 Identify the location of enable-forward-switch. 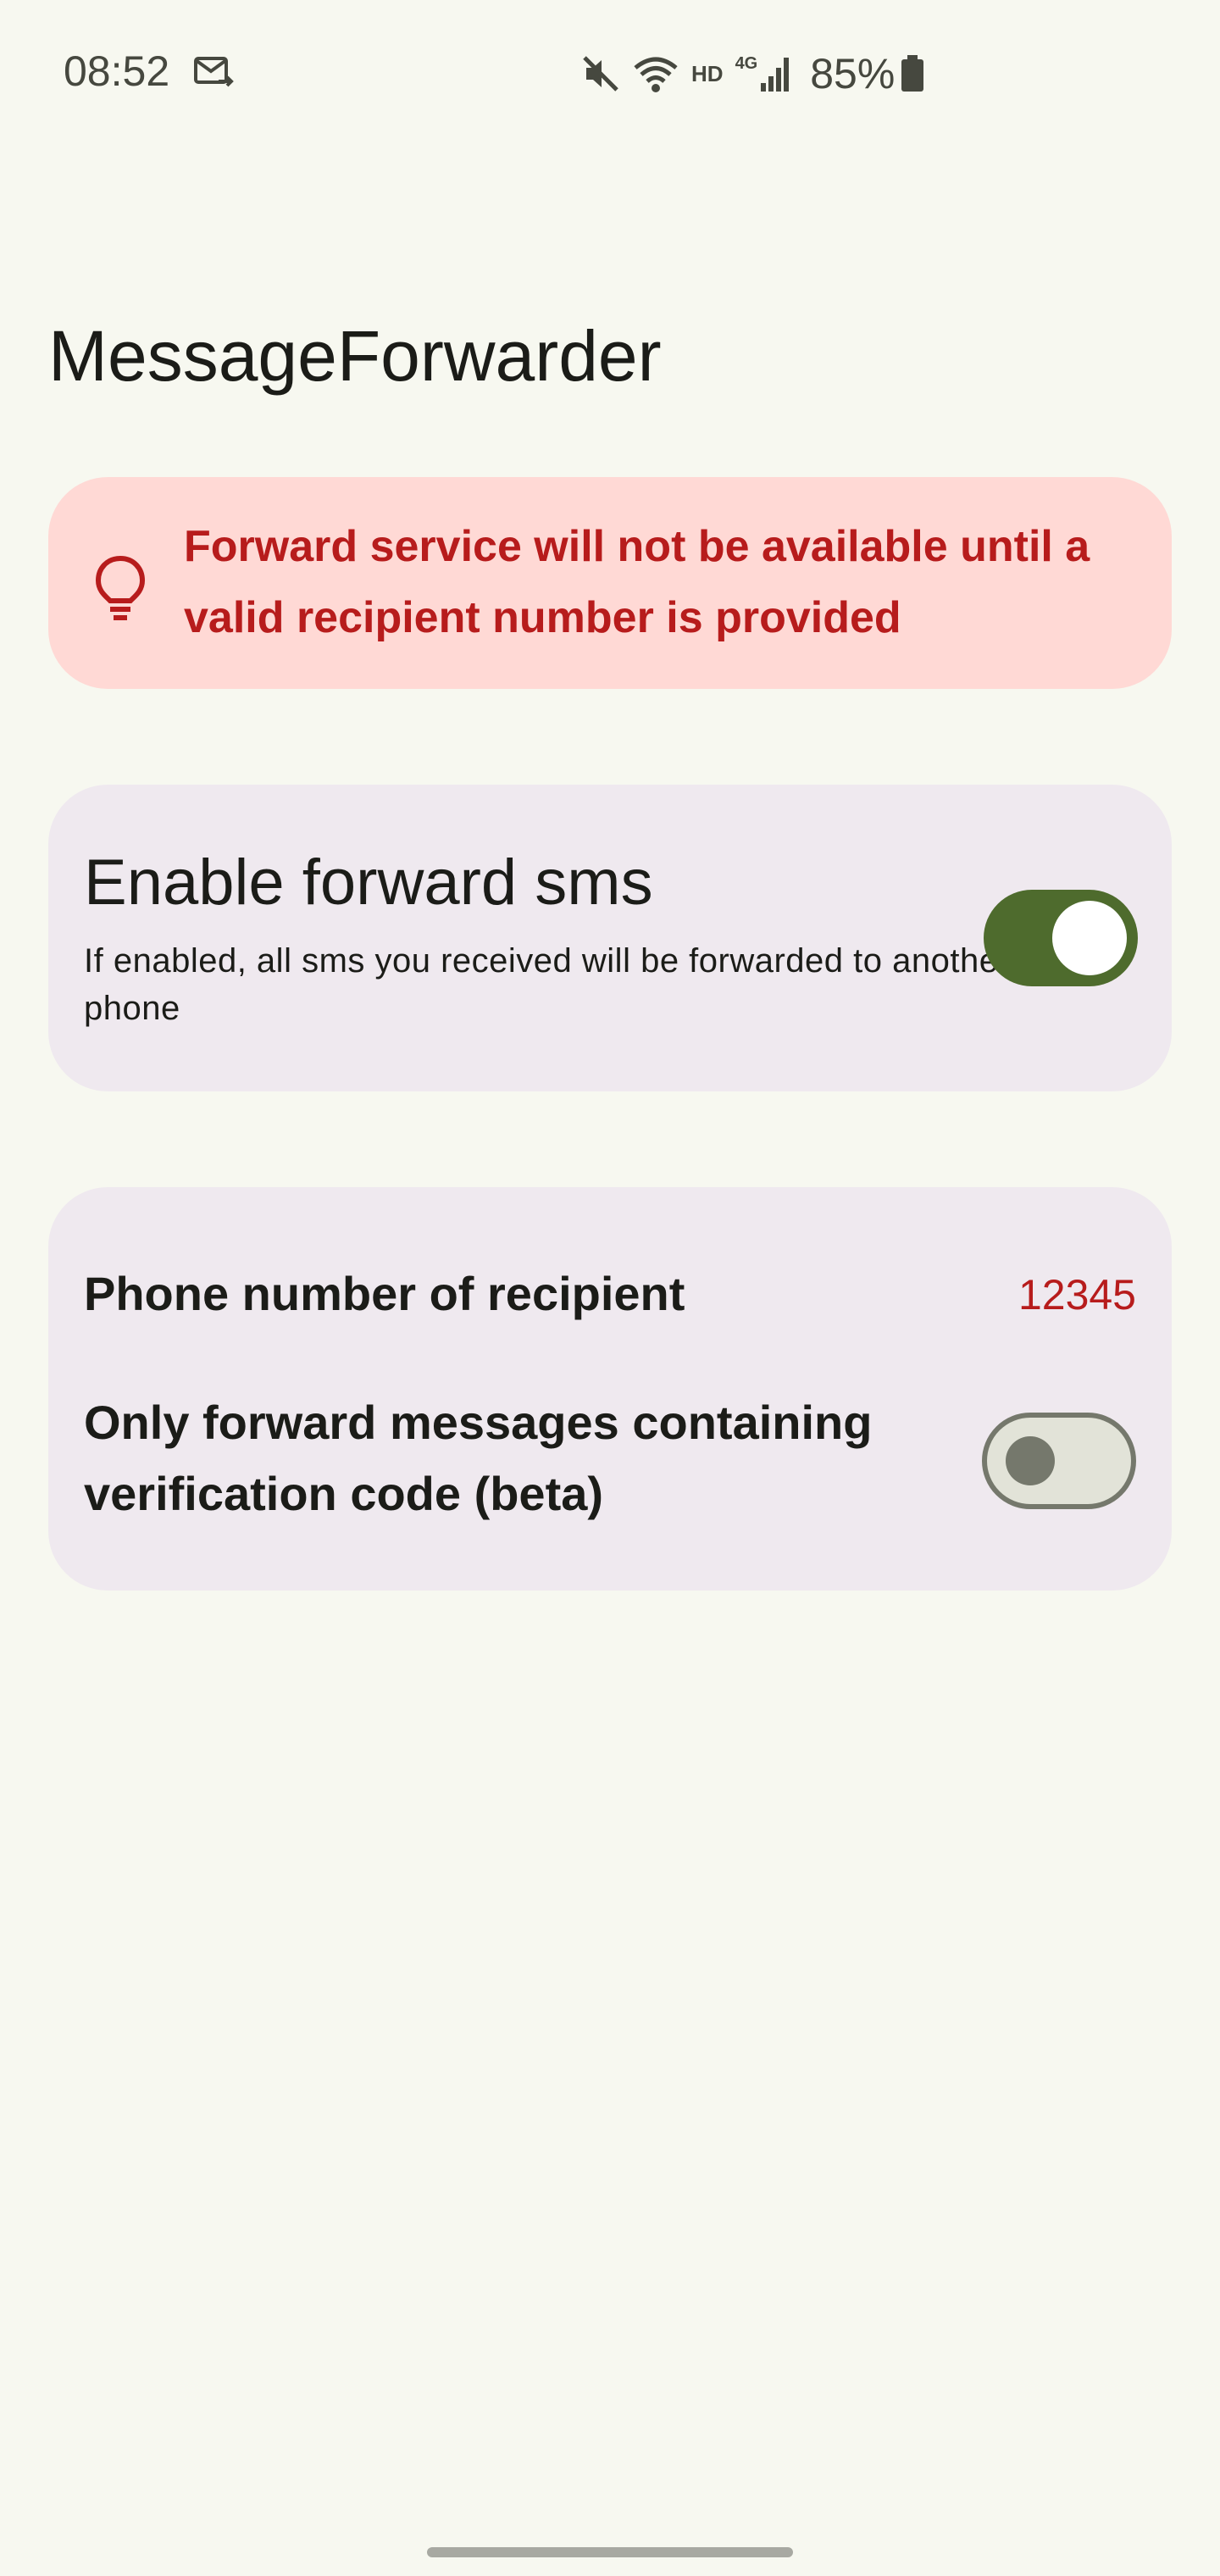
(1061, 938).